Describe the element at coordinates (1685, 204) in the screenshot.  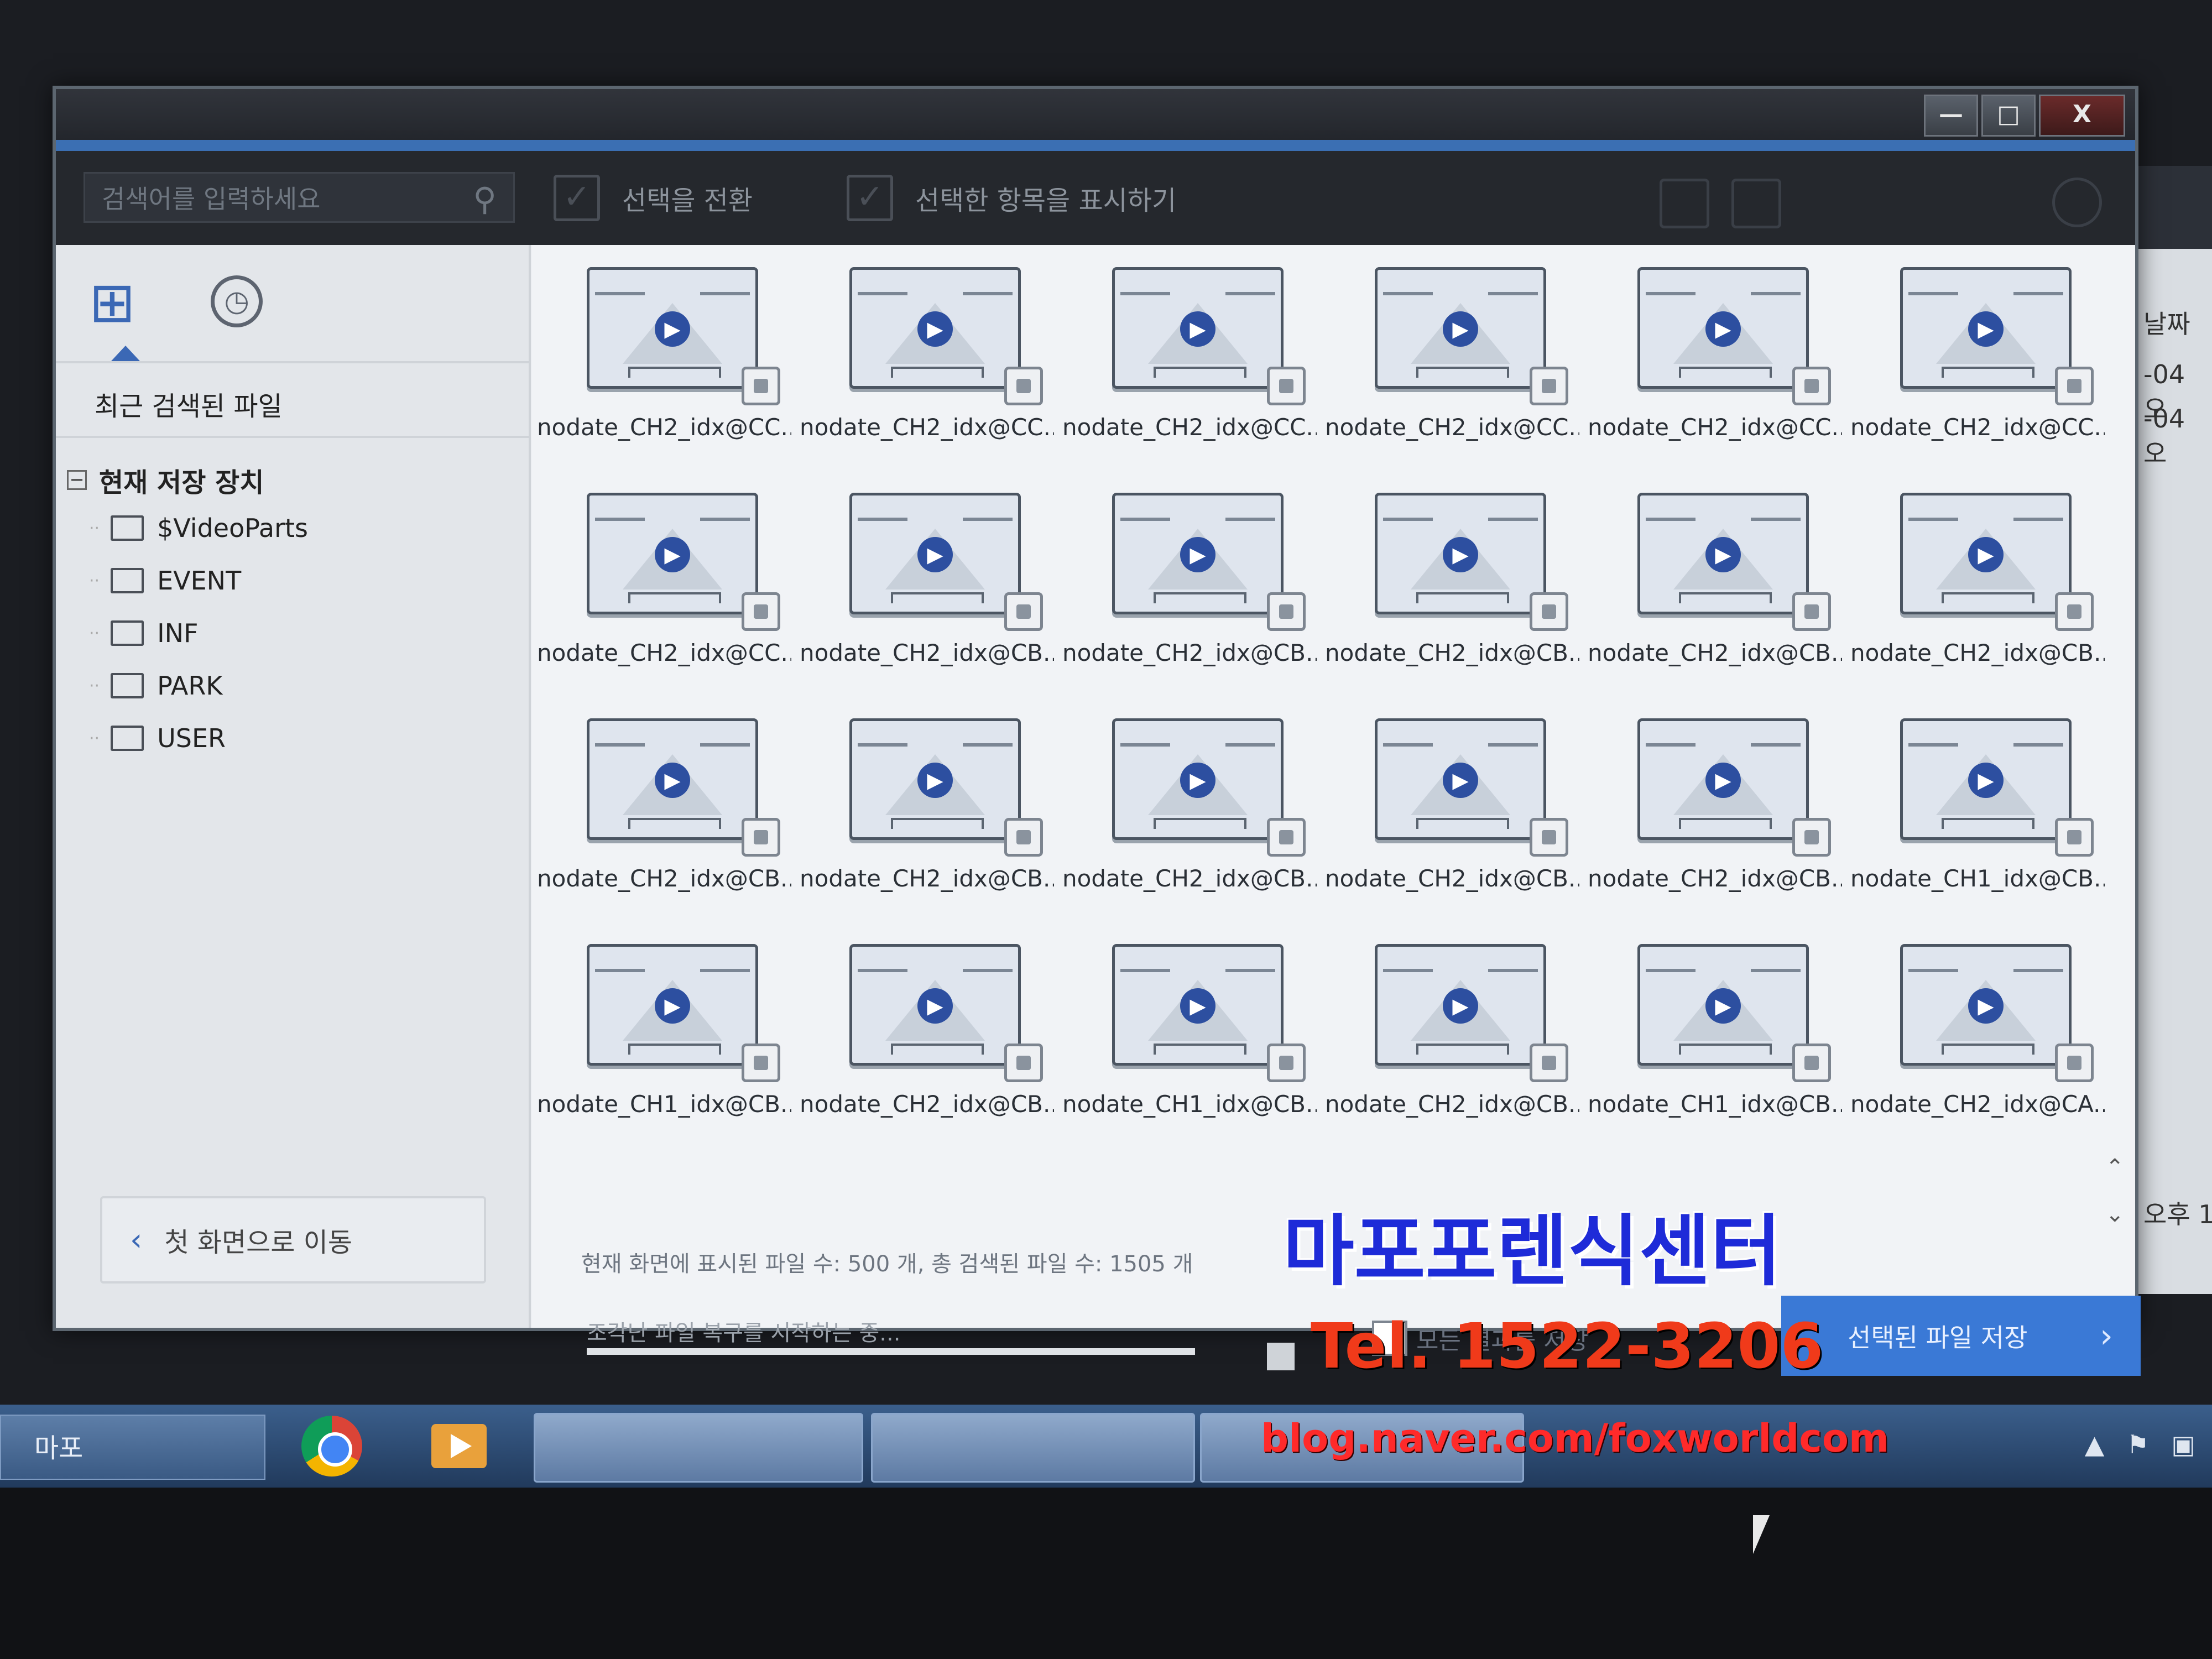
I see `filter-icon` at that location.